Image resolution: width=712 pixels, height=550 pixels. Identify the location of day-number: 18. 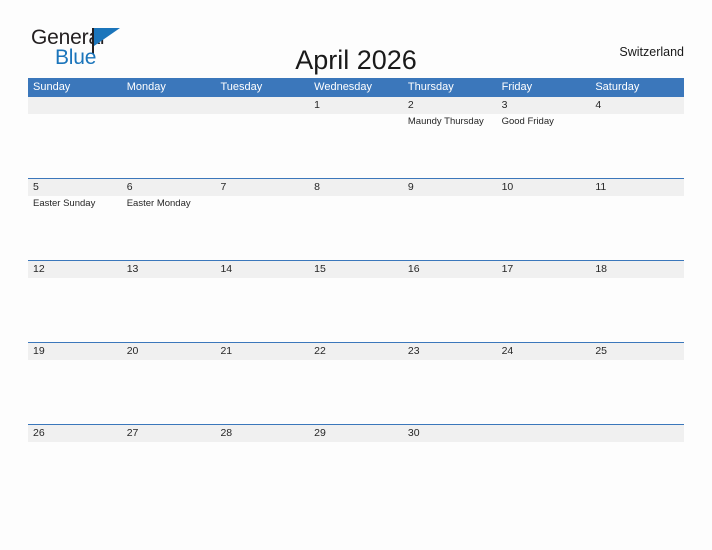
(637, 269).